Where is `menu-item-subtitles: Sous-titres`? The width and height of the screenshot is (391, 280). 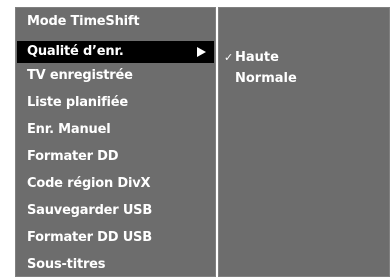
menu-item-subtitles: Sous-titres is located at coordinates (115, 265).